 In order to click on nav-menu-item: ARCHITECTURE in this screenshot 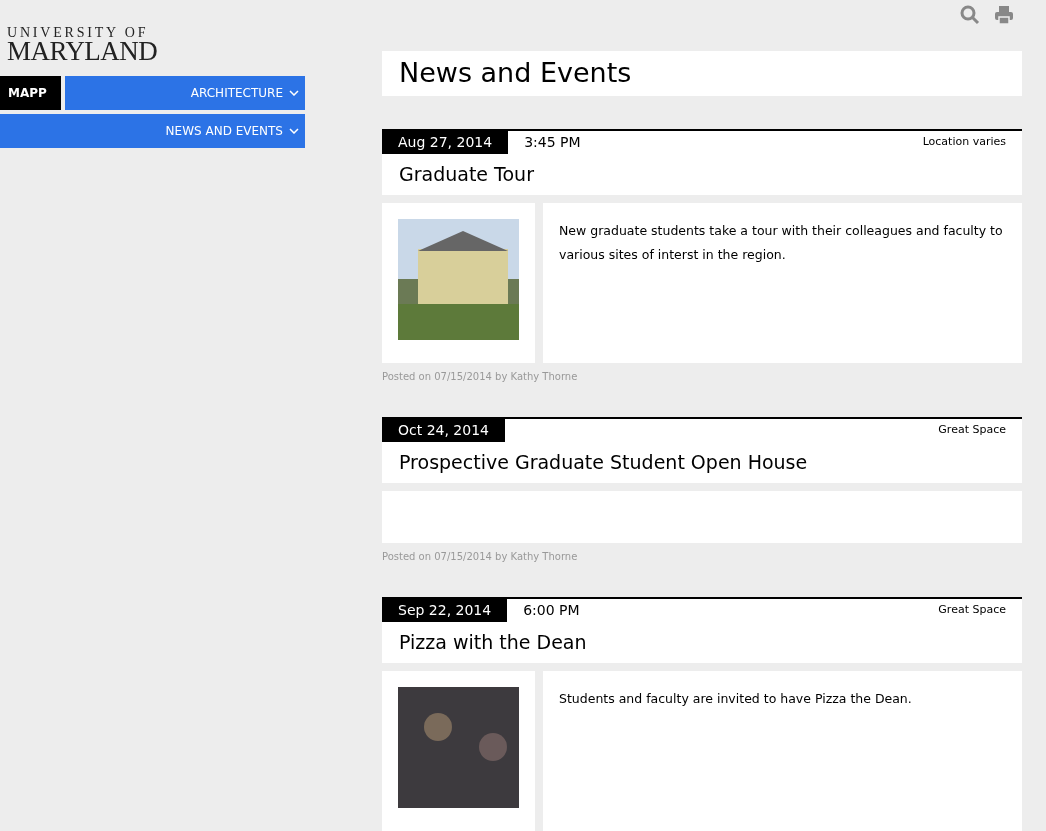, I will do `click(185, 93)`.